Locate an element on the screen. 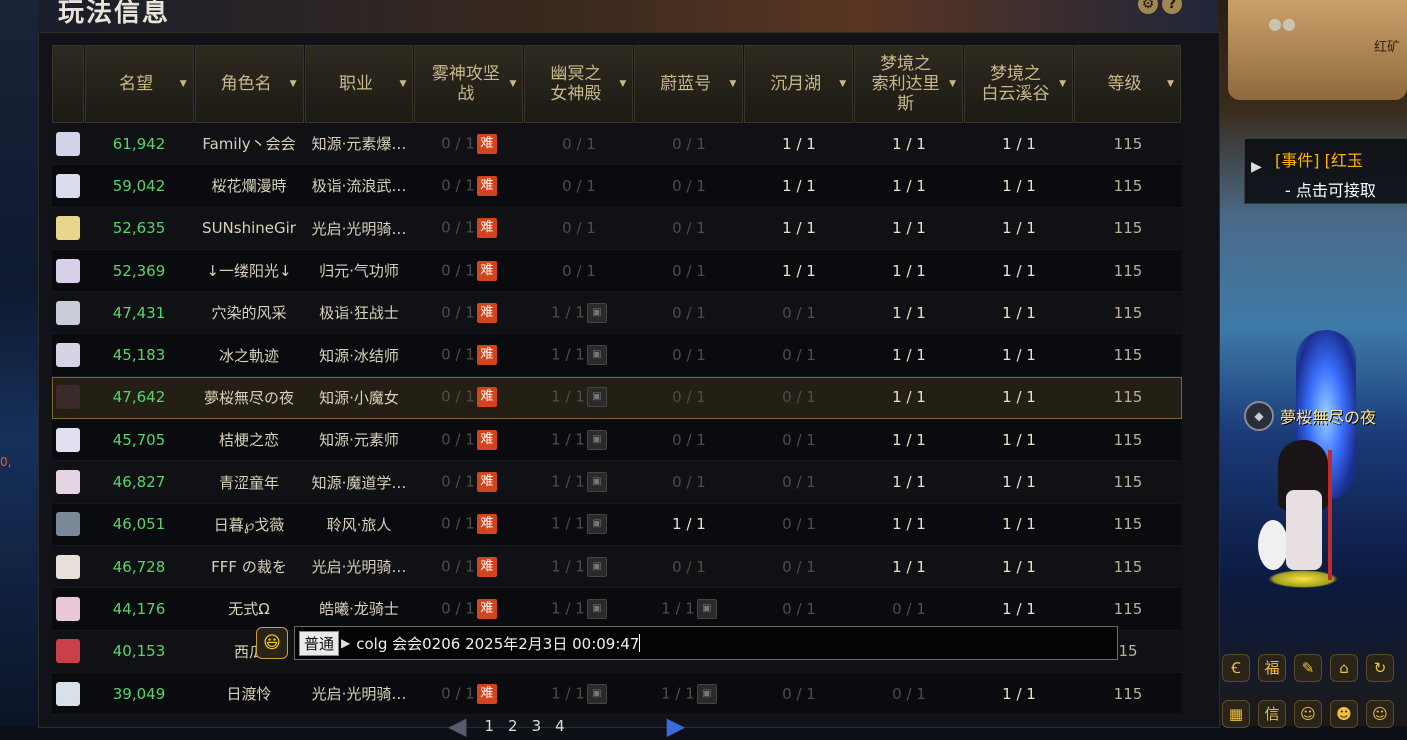 The width and height of the screenshot is (1407, 740). chat-input: 普通 ▶ colg 会会0206 2025年2月3日 00:09:47 is located at coordinates (706, 643).